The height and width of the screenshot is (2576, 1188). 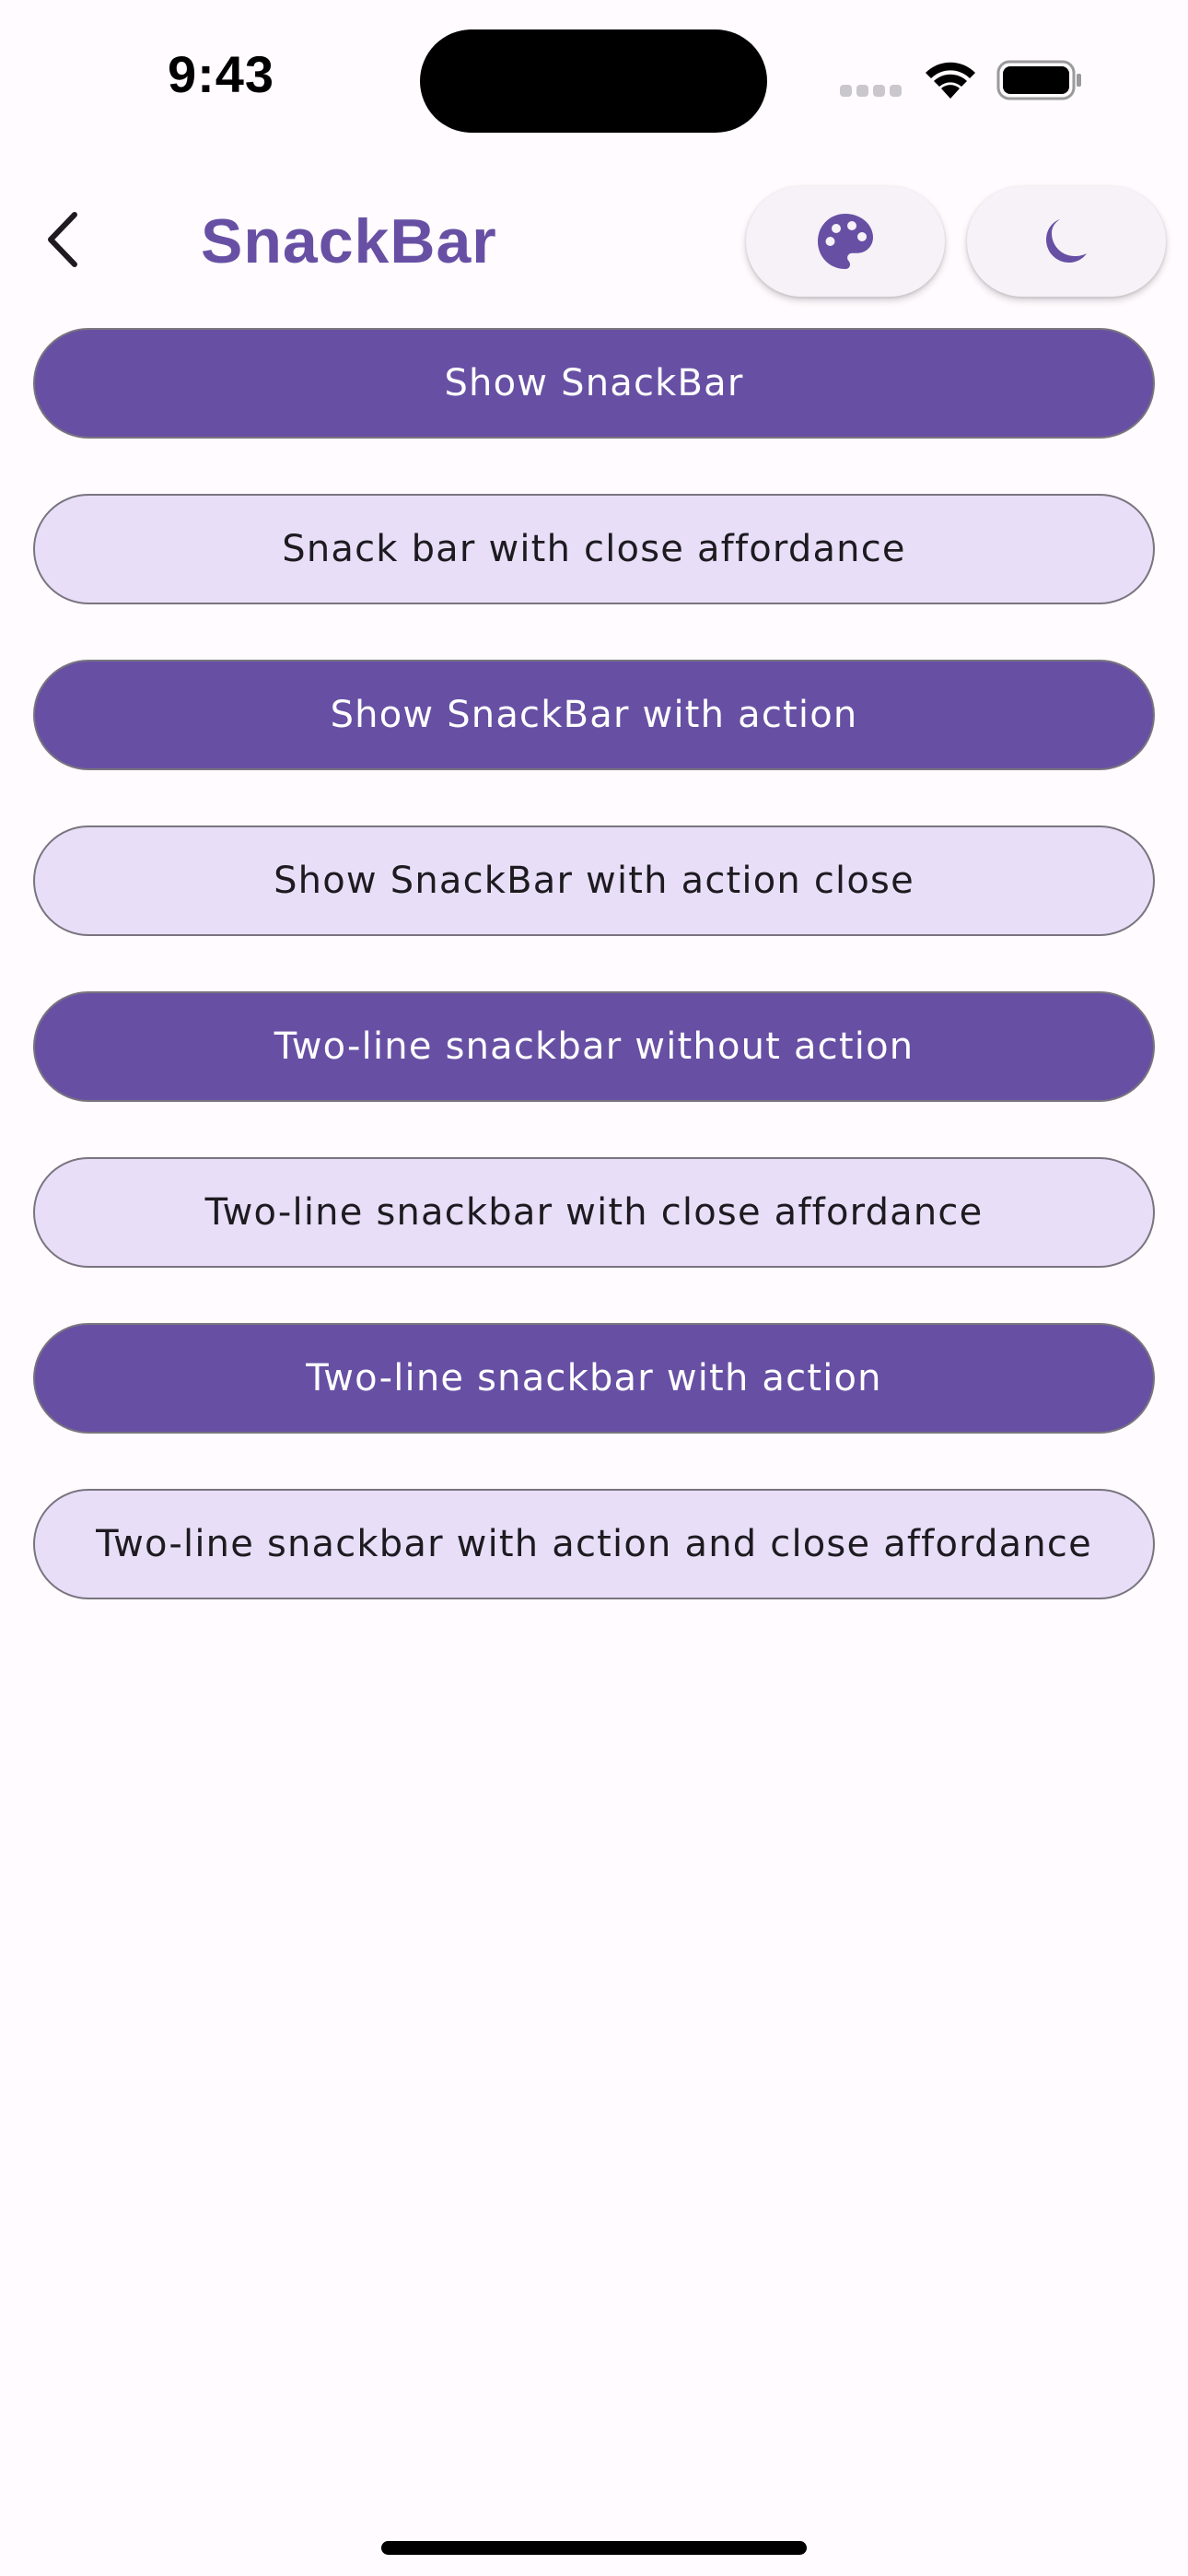 What do you see at coordinates (872, 91) in the screenshot?
I see `cellular-signal-icon` at bounding box center [872, 91].